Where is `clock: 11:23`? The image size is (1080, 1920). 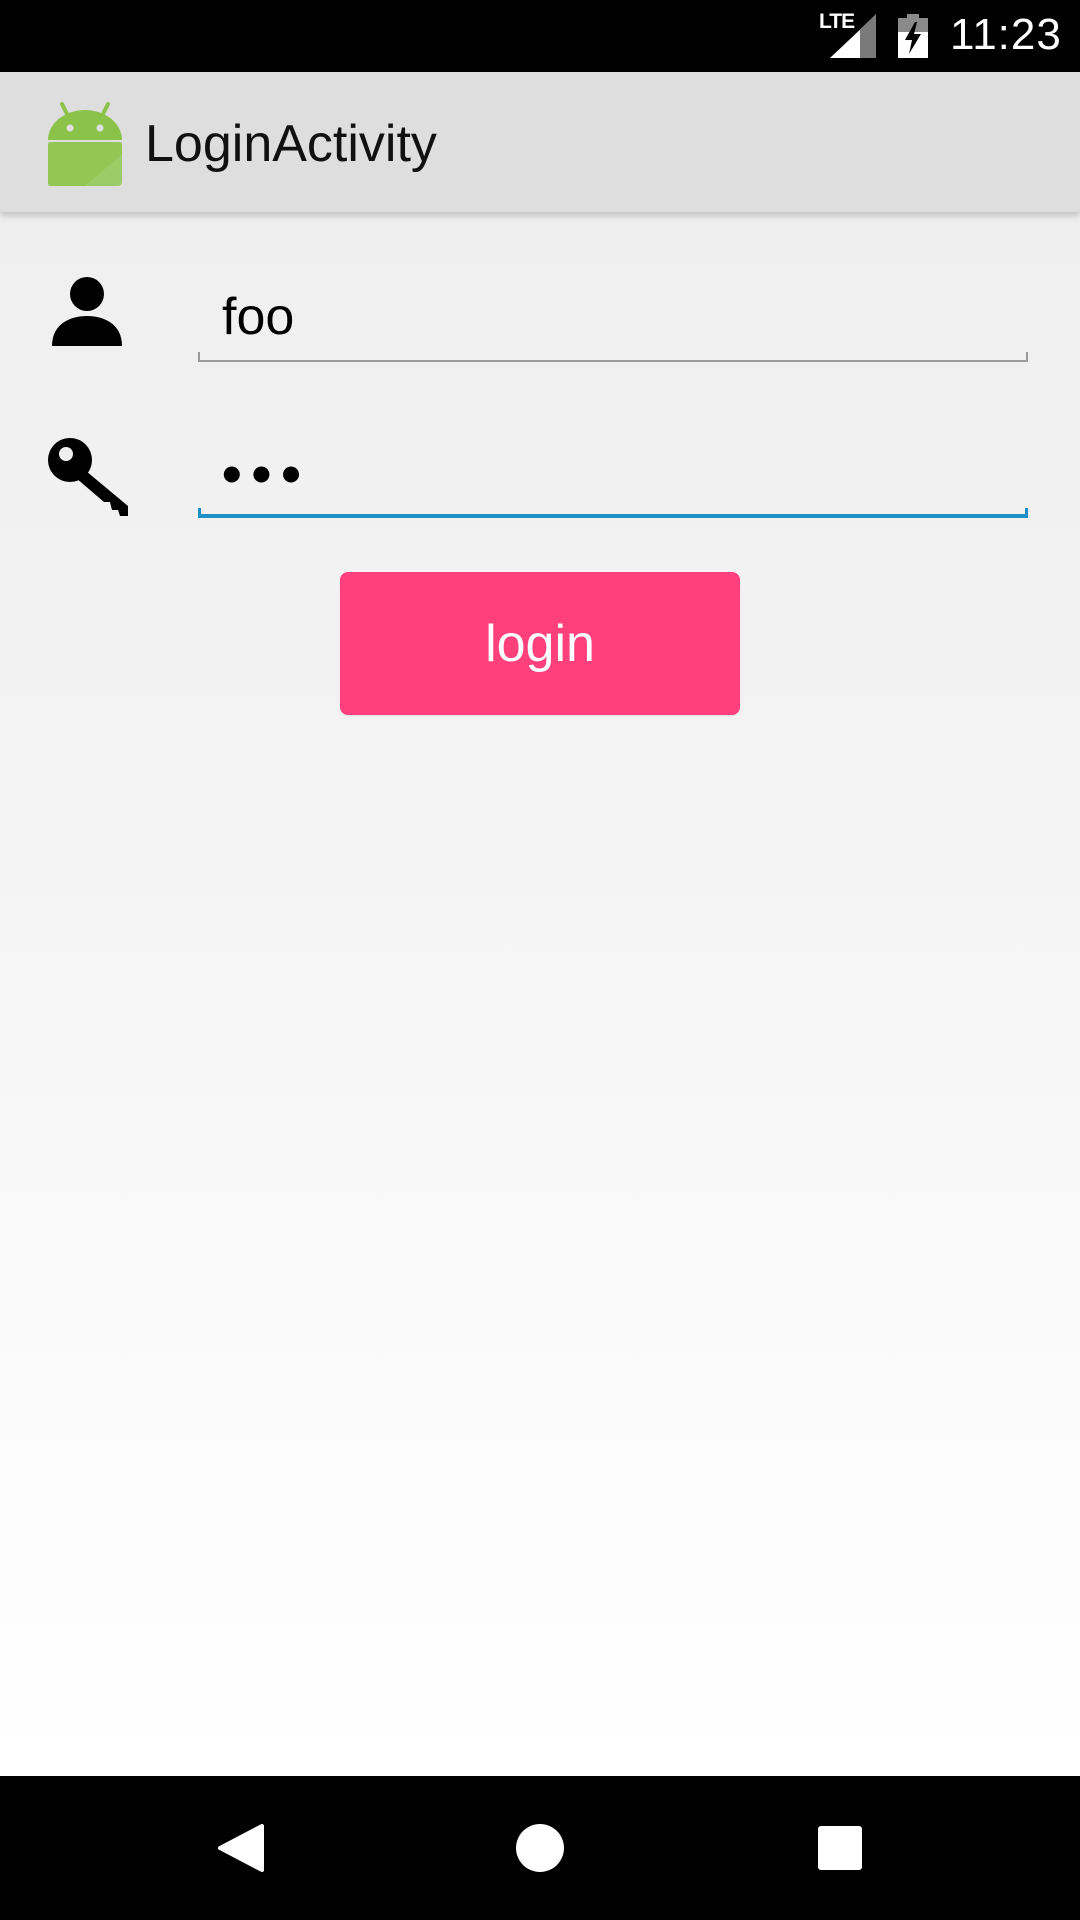 clock: 11:23 is located at coordinates (1006, 34).